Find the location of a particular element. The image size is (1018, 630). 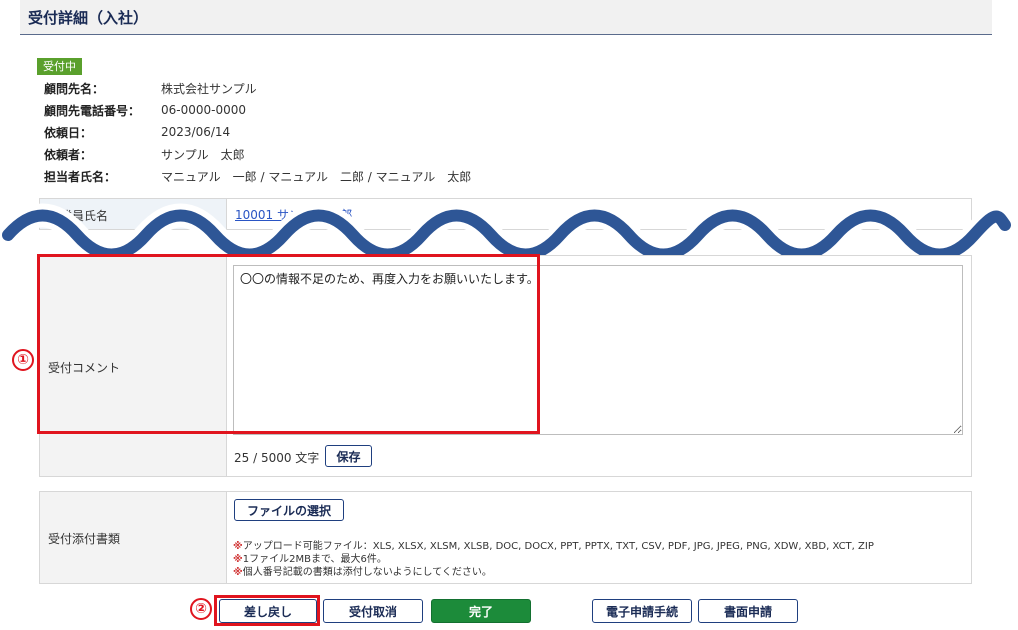

info-row-requester: 依頼者： サンプル 太郎 is located at coordinates (257, 154).